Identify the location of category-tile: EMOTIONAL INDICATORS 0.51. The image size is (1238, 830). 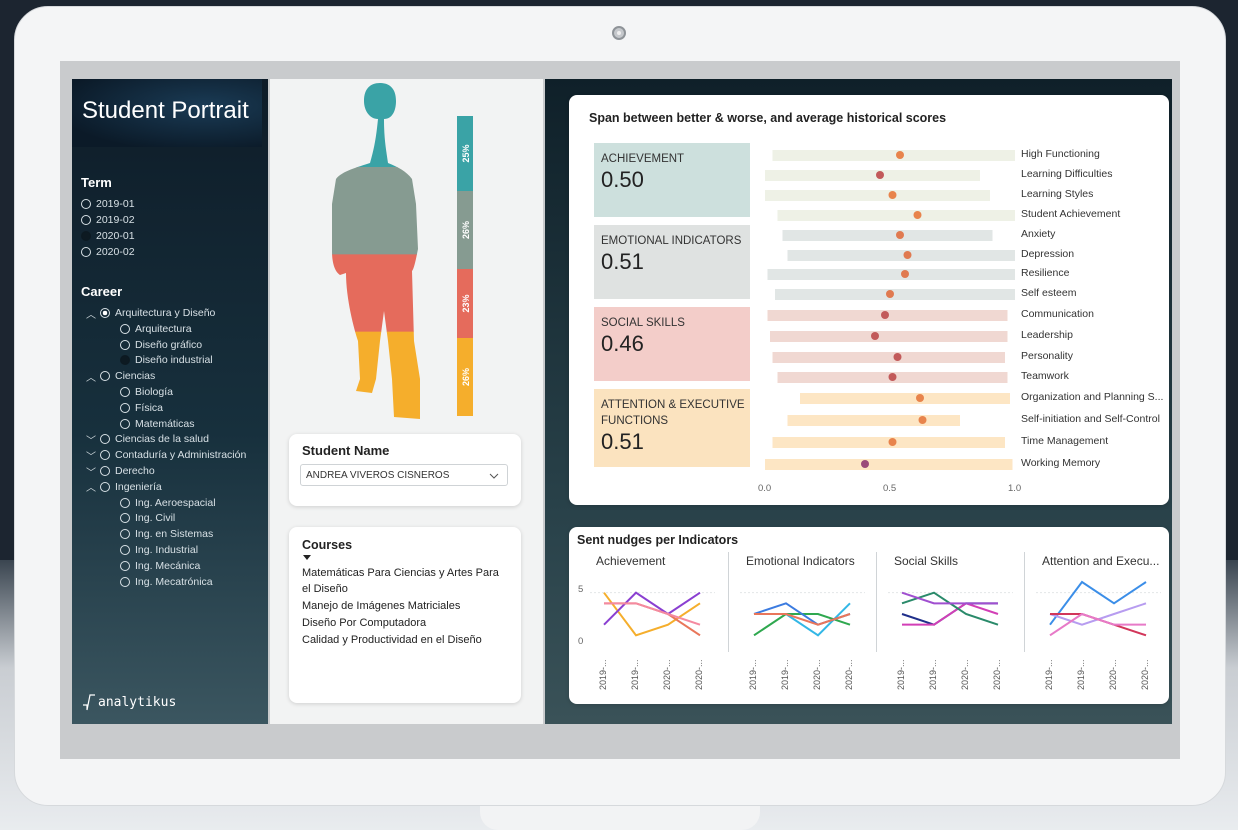
(672, 262).